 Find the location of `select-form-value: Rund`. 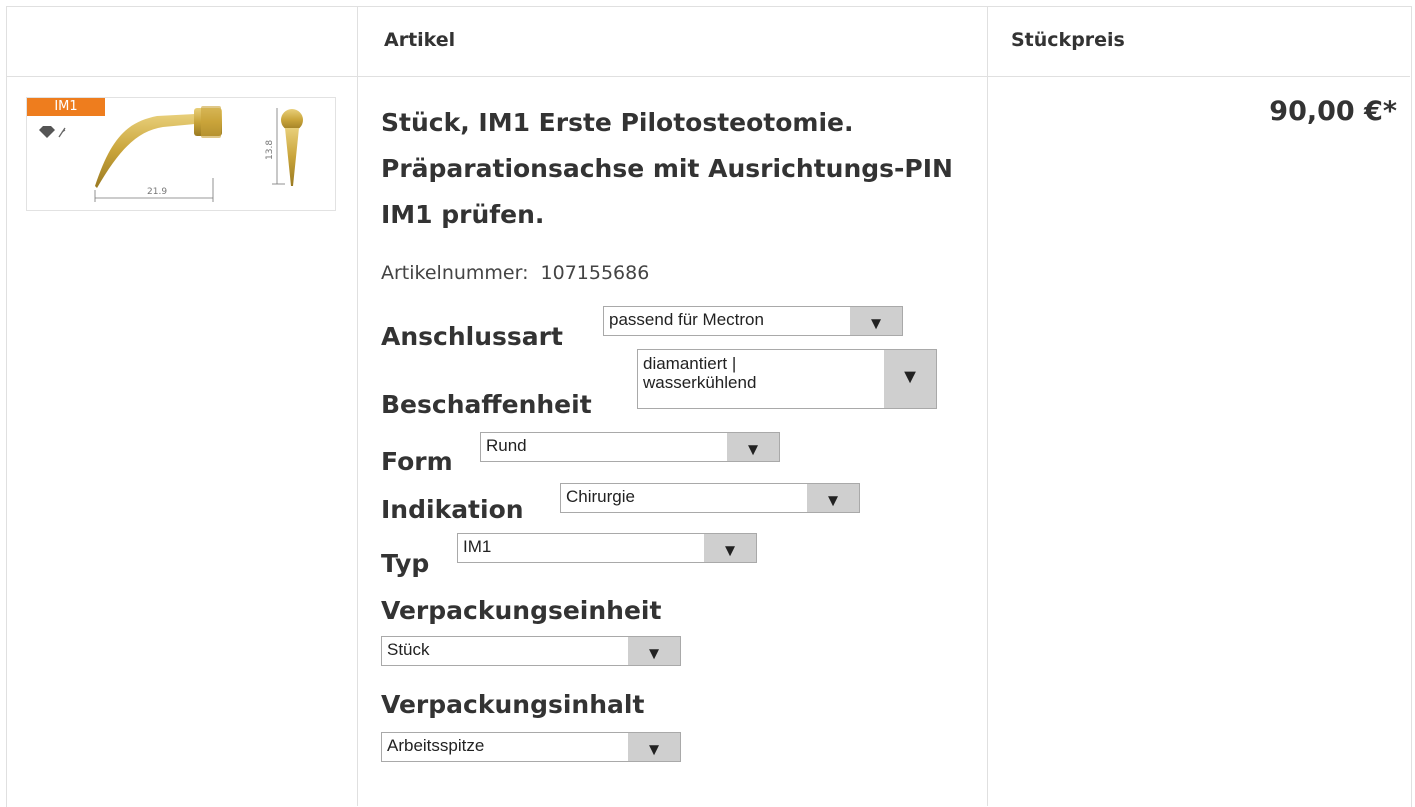

select-form-value: Rund is located at coordinates (506, 445).